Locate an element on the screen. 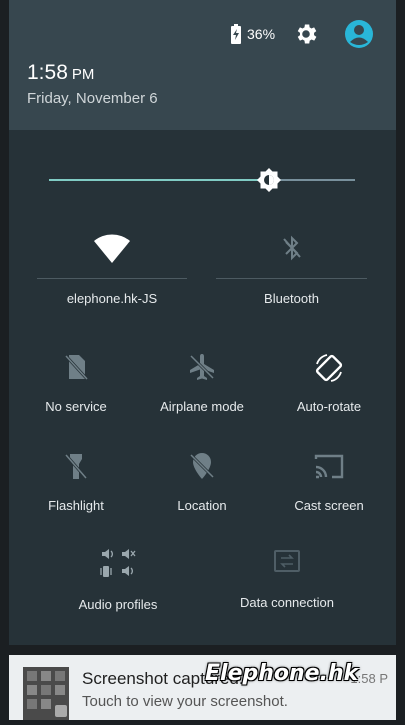 This screenshot has width=405, height=725. clock-date: Friday, November 6 is located at coordinates (92, 98).